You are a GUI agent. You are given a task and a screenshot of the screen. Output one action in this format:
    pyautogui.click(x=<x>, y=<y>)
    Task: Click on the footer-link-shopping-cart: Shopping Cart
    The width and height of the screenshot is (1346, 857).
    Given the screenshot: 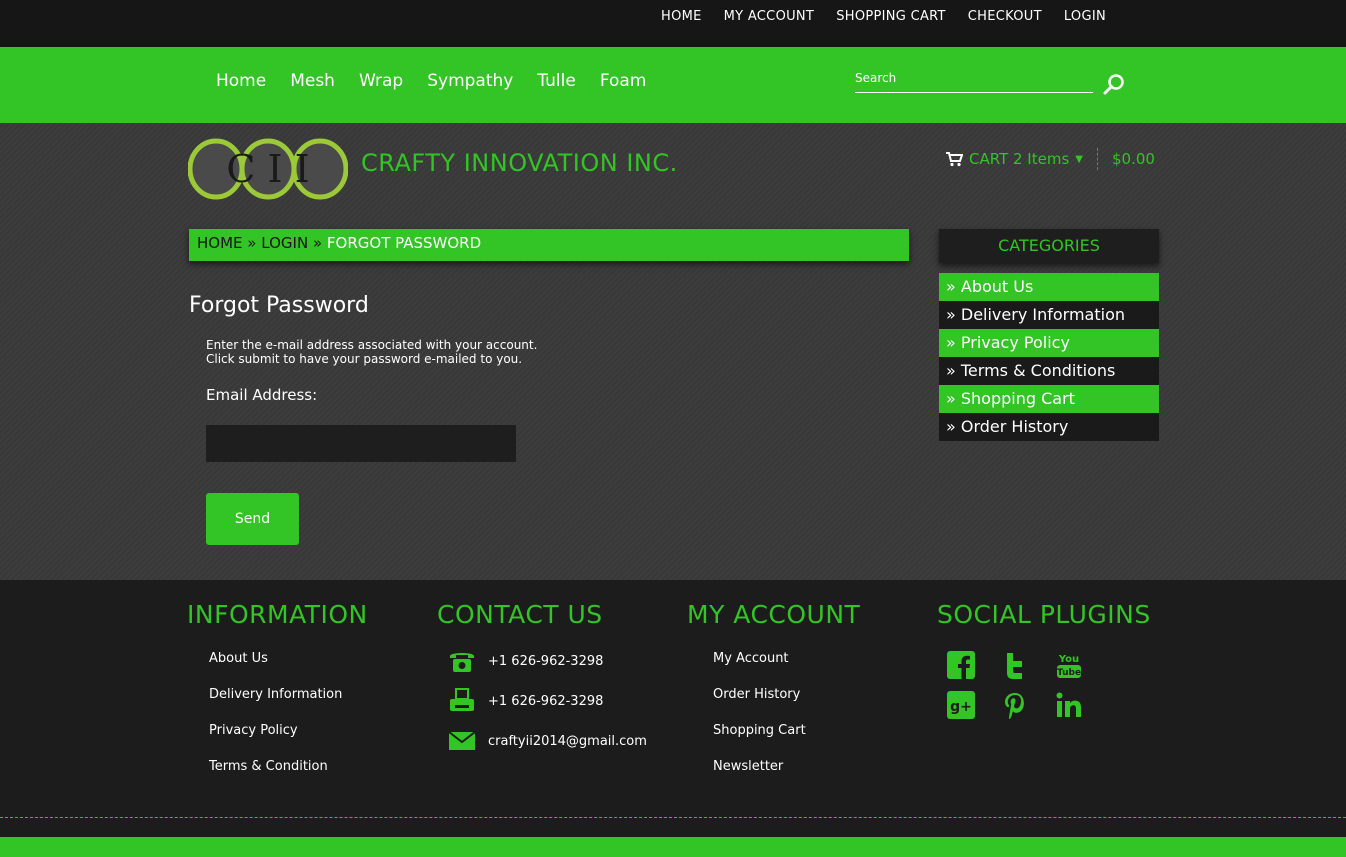 What is the action you would take?
    pyautogui.click(x=786, y=741)
    